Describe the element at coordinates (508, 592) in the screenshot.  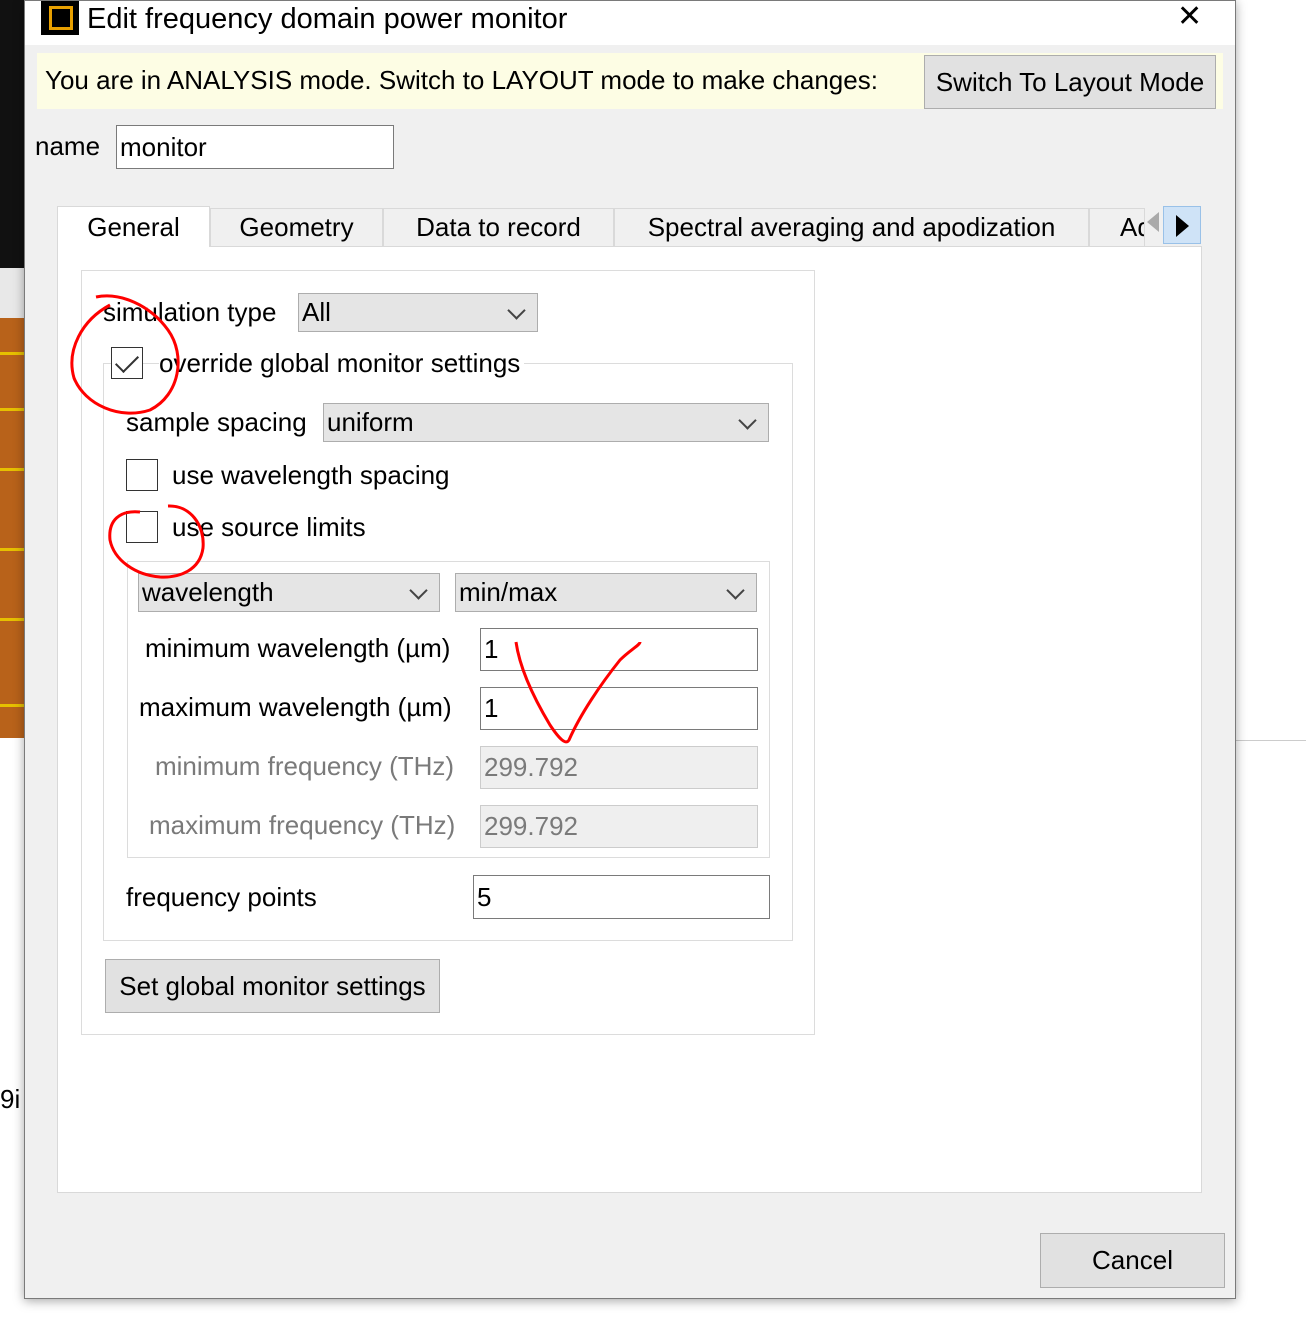
I see `range-mode-value: min/max` at that location.